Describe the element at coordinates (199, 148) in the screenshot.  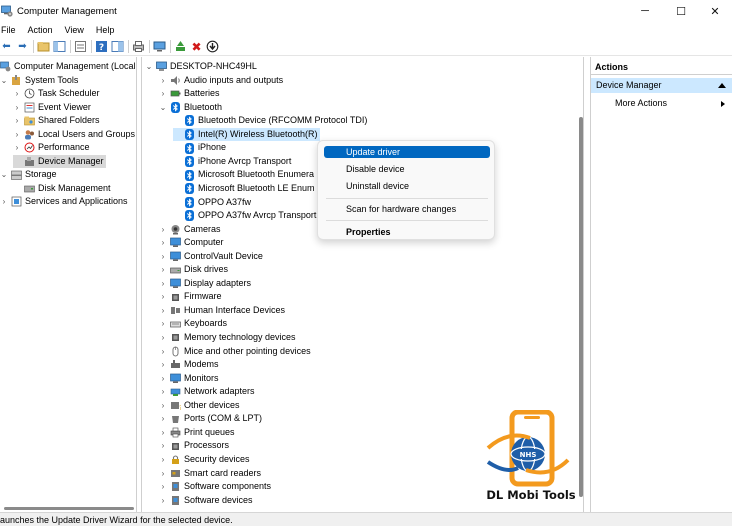
I see `device-item-iphone: iPhone` at that location.